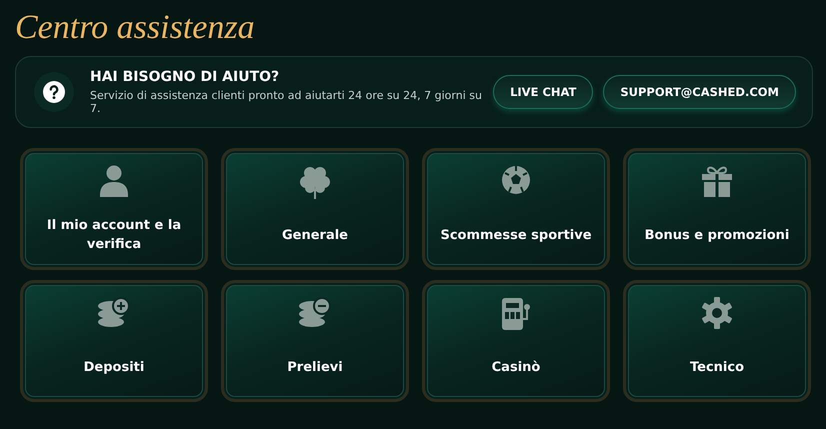  Describe the element at coordinates (315, 235) in the screenshot. I see `card-label: Generale` at that location.